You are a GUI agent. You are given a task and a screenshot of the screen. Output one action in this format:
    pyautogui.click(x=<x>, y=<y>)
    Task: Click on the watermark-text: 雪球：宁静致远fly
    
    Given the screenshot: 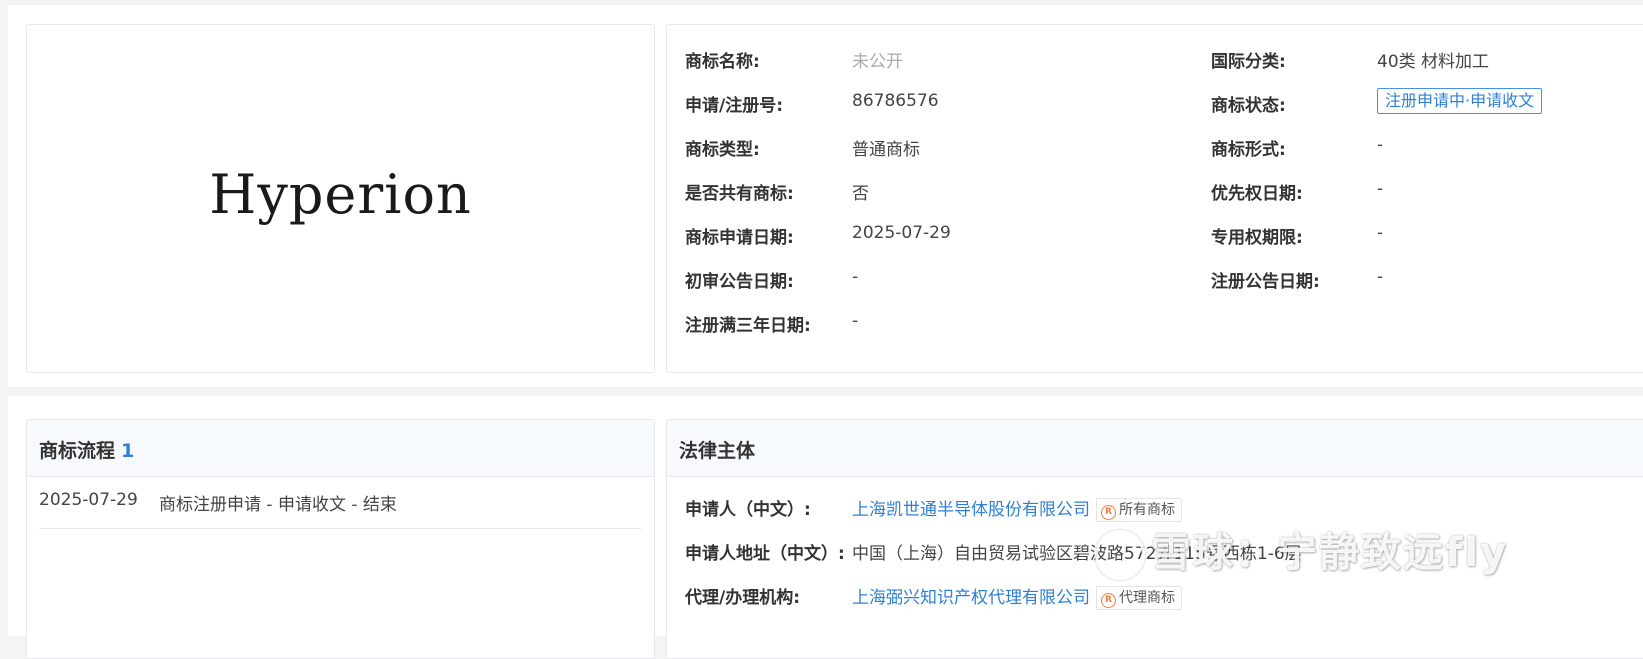 What is the action you would take?
    pyautogui.click(x=1330, y=553)
    